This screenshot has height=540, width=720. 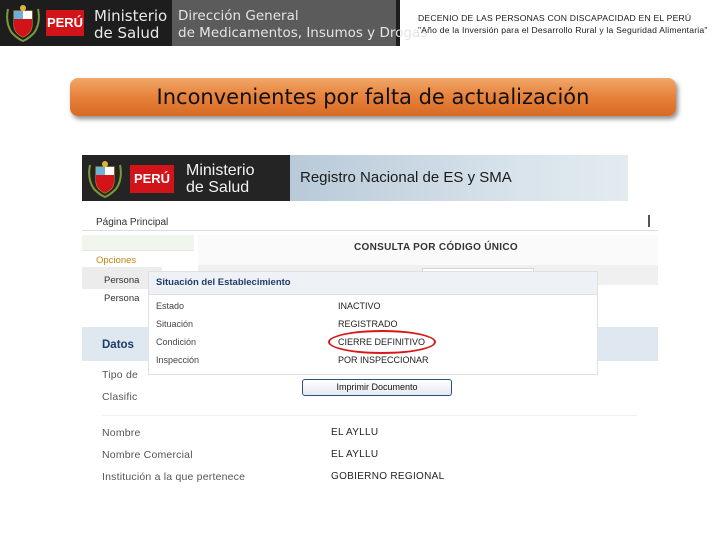 What do you see at coordinates (175, 324) in the screenshot?
I see `situacion-label: Situación` at bounding box center [175, 324].